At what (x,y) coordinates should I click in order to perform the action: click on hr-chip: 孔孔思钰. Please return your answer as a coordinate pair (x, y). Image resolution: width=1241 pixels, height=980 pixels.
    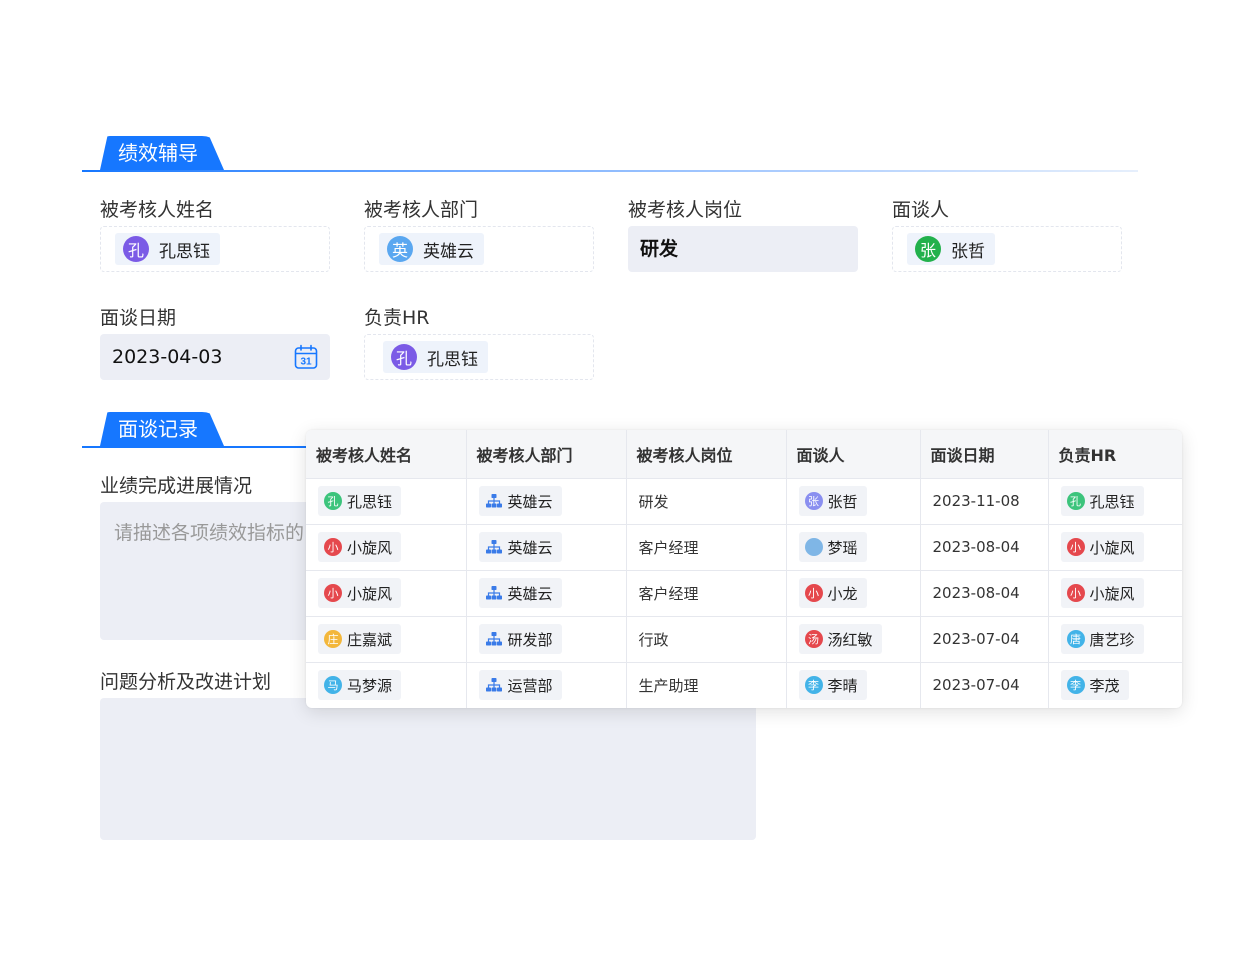
    Looking at the image, I should click on (1102, 501).